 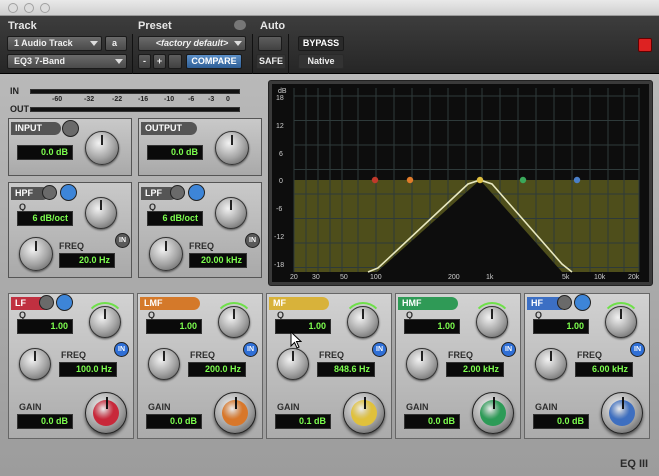 I want to click on hf-band-node, so click(x=577, y=180).